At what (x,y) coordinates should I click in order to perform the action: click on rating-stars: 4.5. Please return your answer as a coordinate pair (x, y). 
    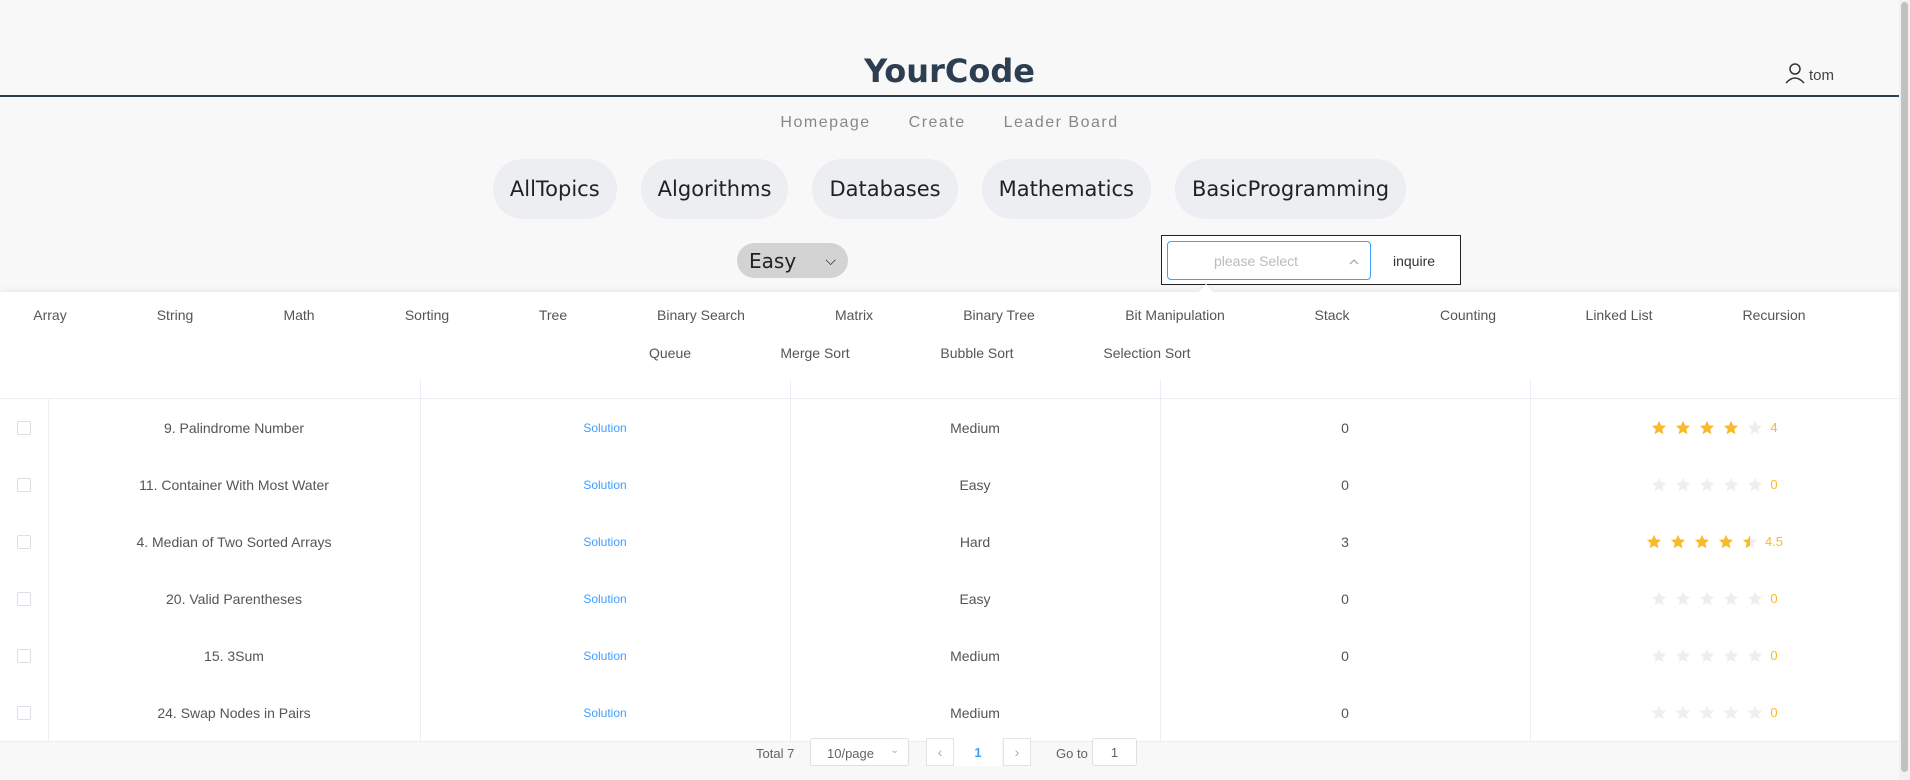
    Looking at the image, I should click on (1714, 542).